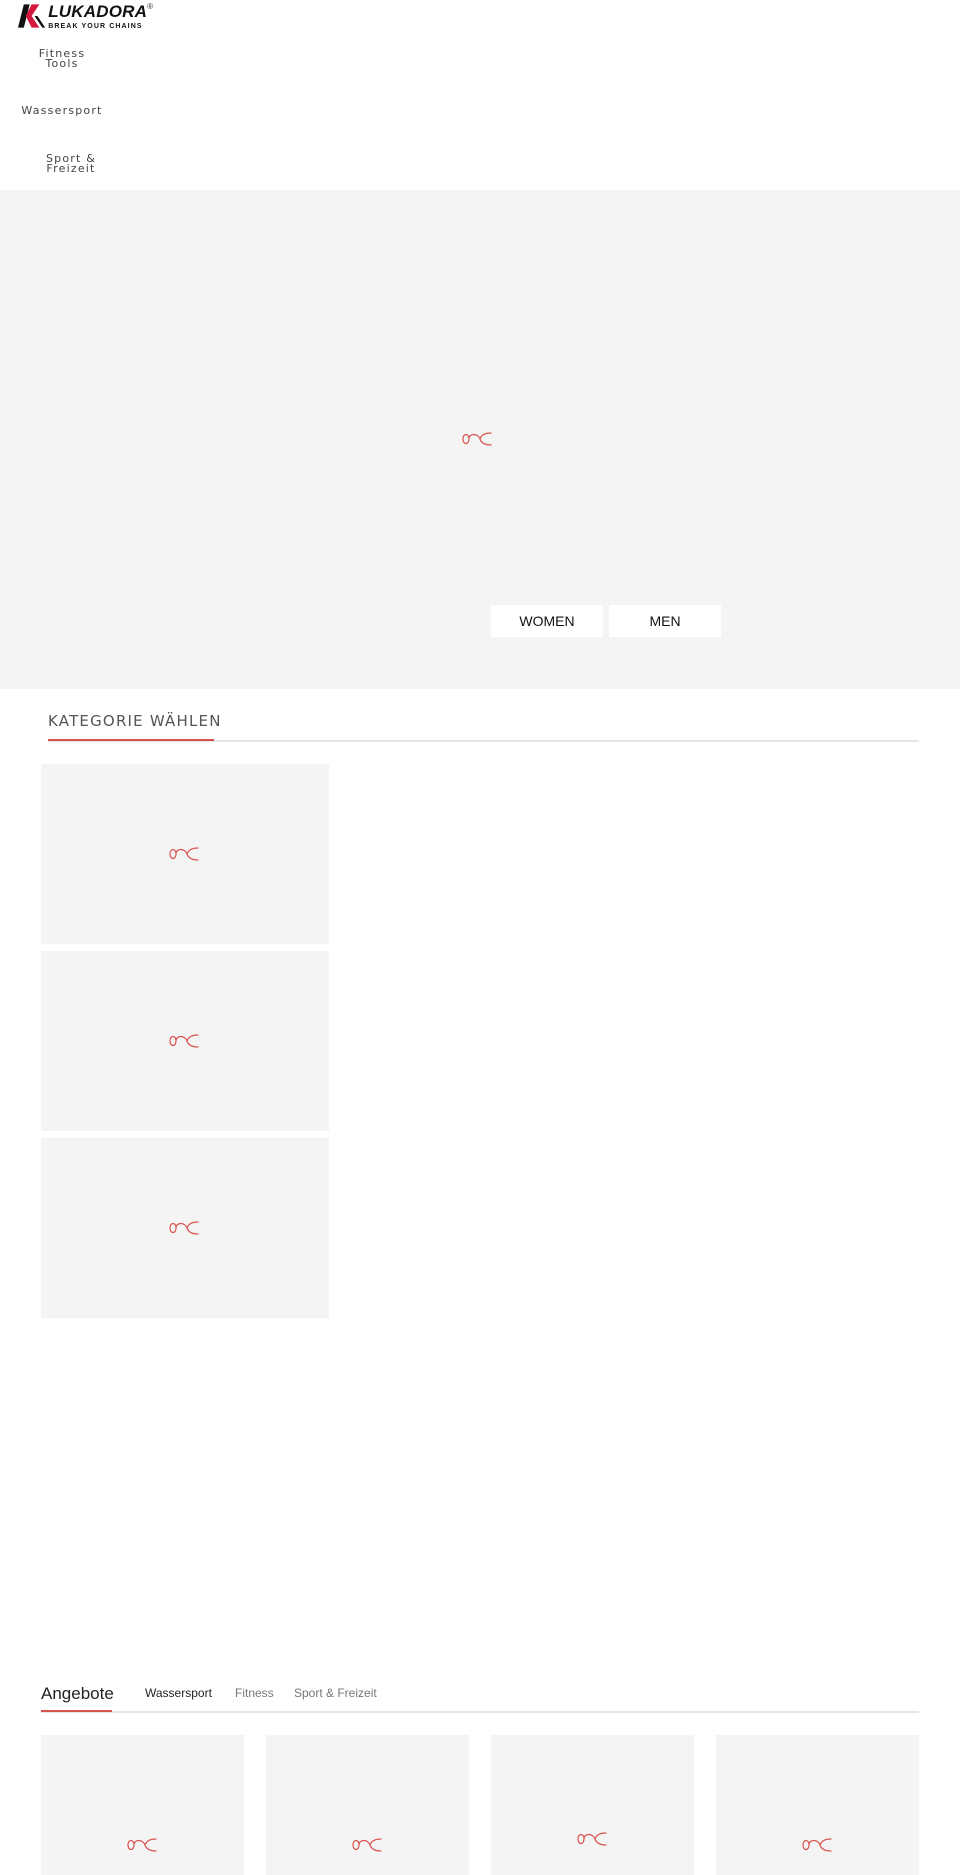 The width and height of the screenshot is (960, 1875). Describe the element at coordinates (71, 163) in the screenshot. I see `nav-item-sport-freizeit: Sport & Freizeit` at that location.